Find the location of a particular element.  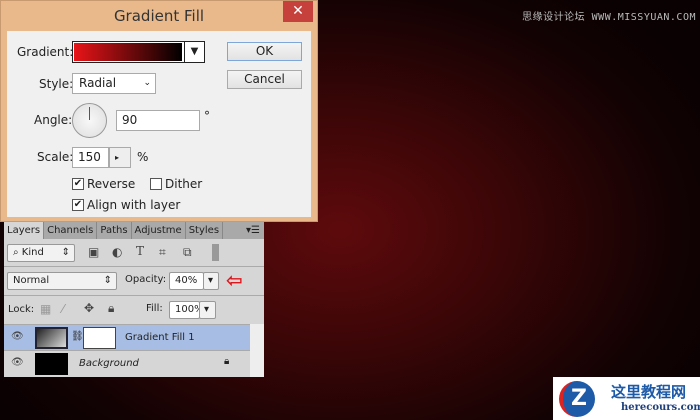

lock-position-icon: ✥ is located at coordinates (89, 308).